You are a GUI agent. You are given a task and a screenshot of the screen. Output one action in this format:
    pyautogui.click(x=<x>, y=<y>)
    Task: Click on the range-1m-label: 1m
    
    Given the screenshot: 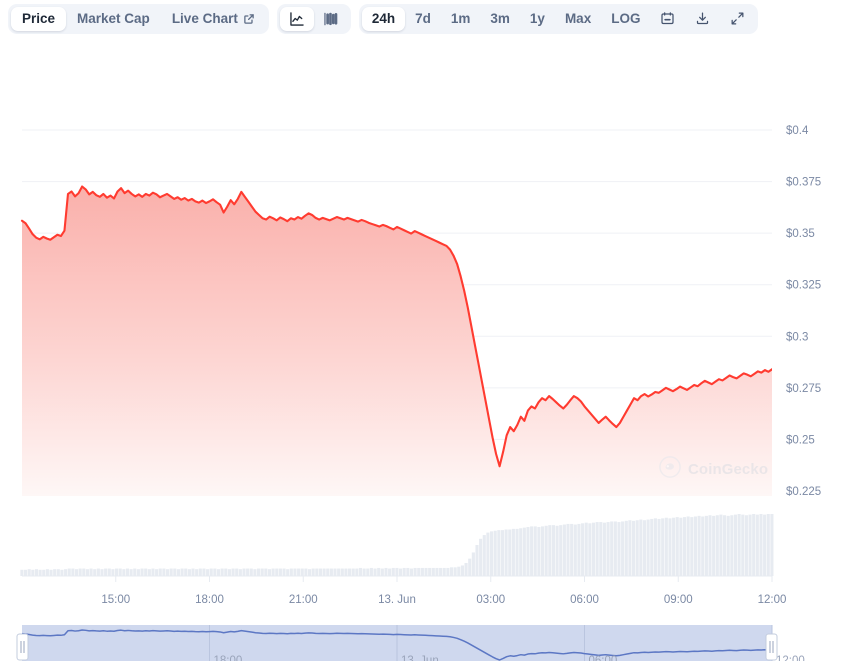 What is the action you would take?
    pyautogui.click(x=460, y=18)
    